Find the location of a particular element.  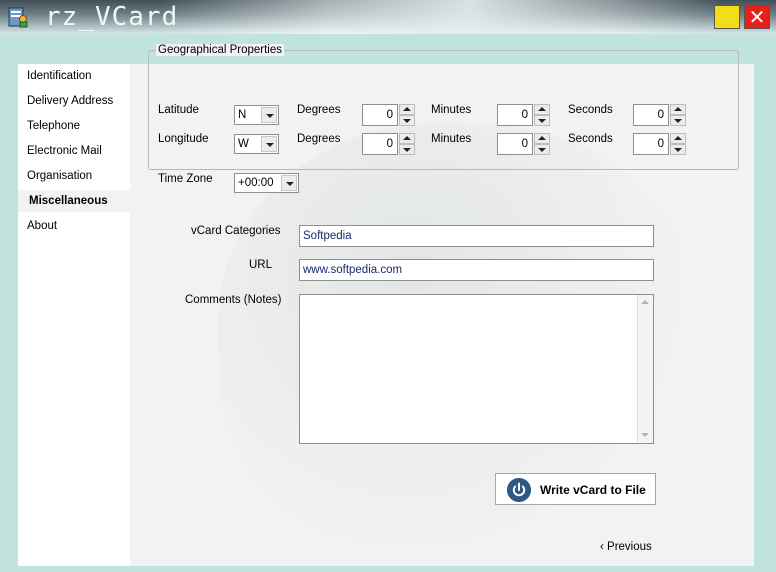

longitude-minutes-spinner: 0 is located at coordinates (524, 144).